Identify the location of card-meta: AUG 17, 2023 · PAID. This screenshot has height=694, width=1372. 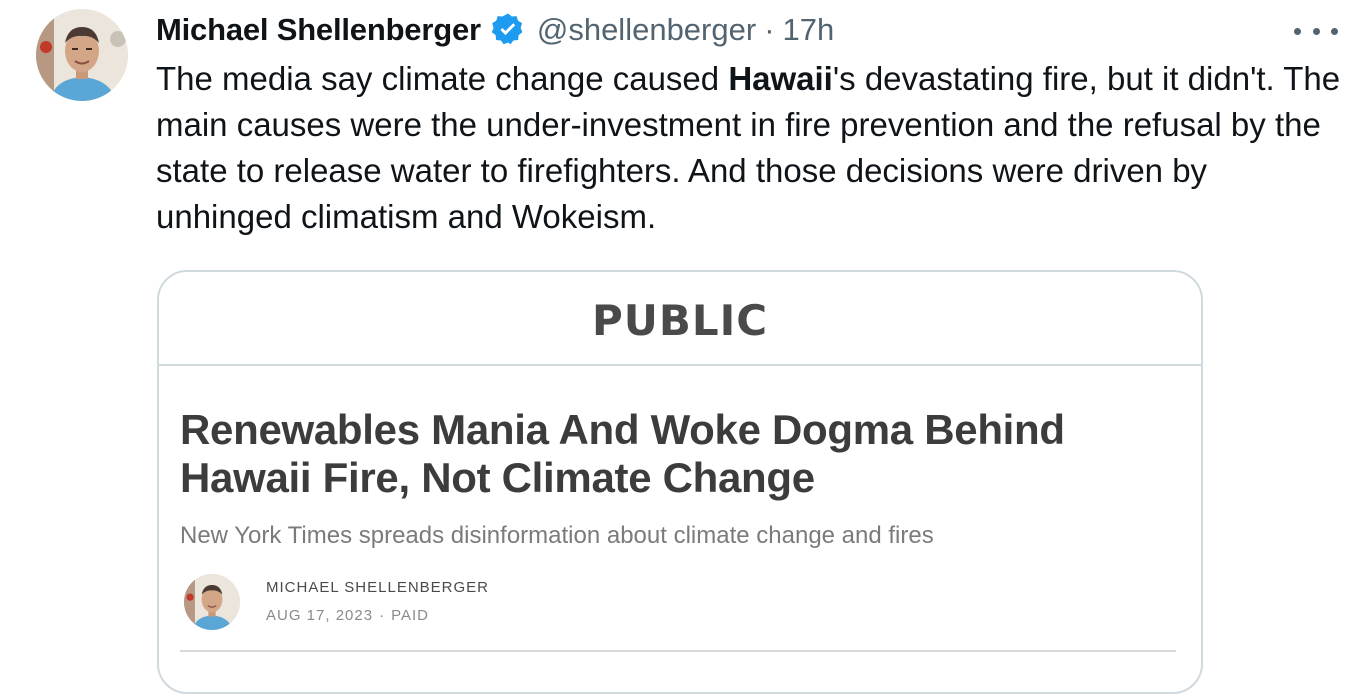
(347, 615).